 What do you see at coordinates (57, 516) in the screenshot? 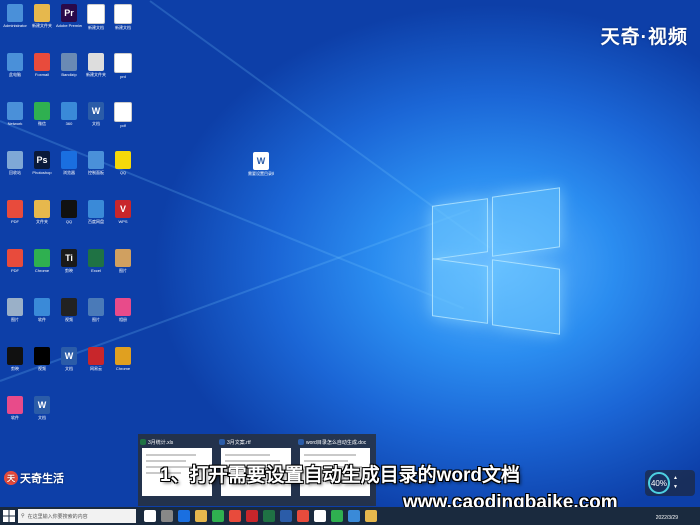
I see `search-placeholder: 在这里输入你要搜索的内容` at bounding box center [57, 516].